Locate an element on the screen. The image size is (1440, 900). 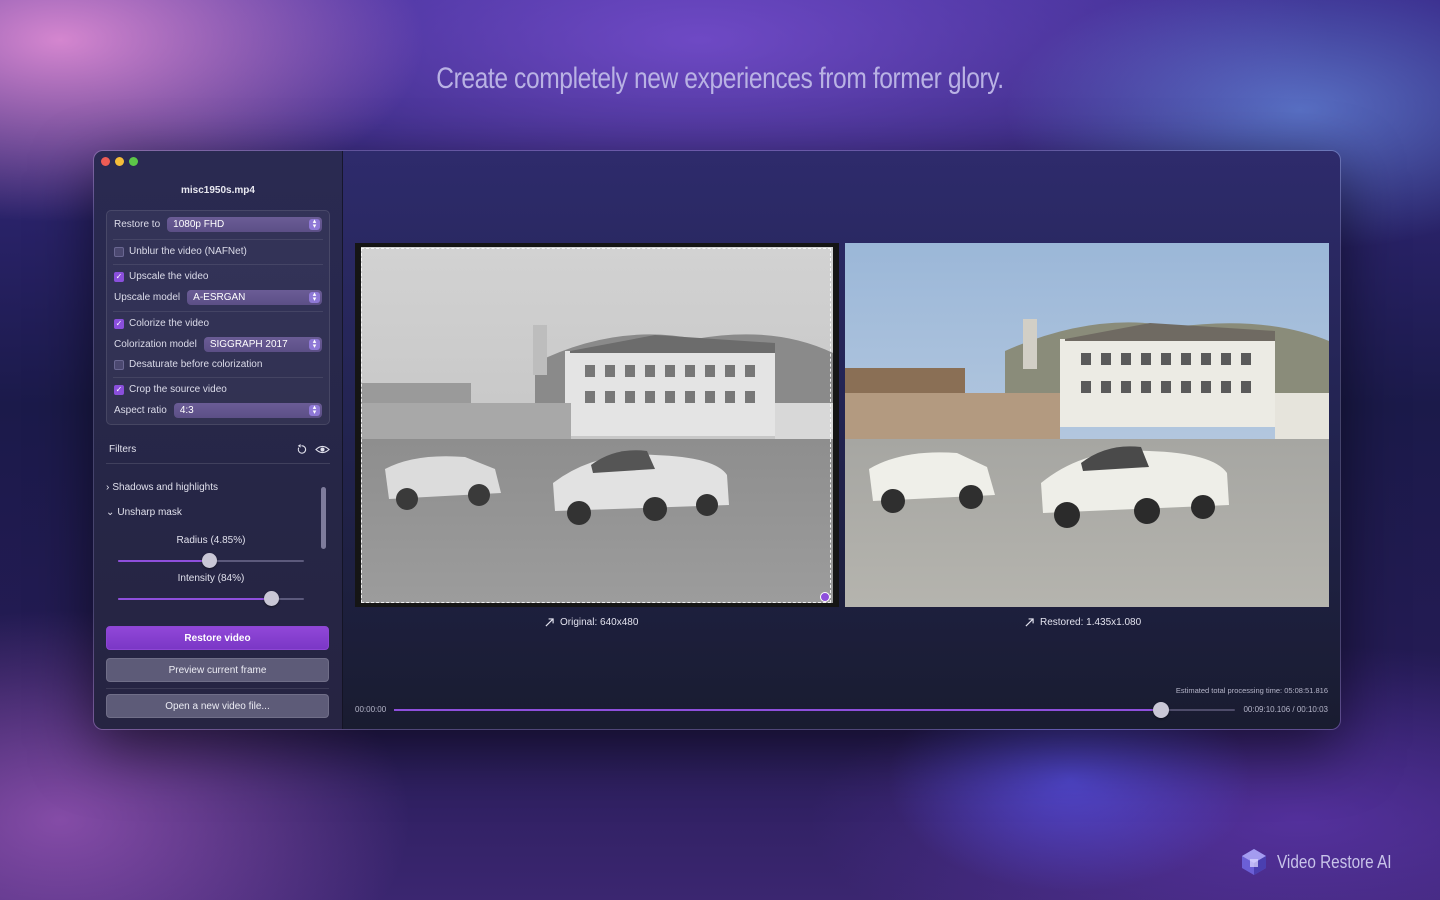
chevron-right-icon: › is located at coordinates (108, 487).